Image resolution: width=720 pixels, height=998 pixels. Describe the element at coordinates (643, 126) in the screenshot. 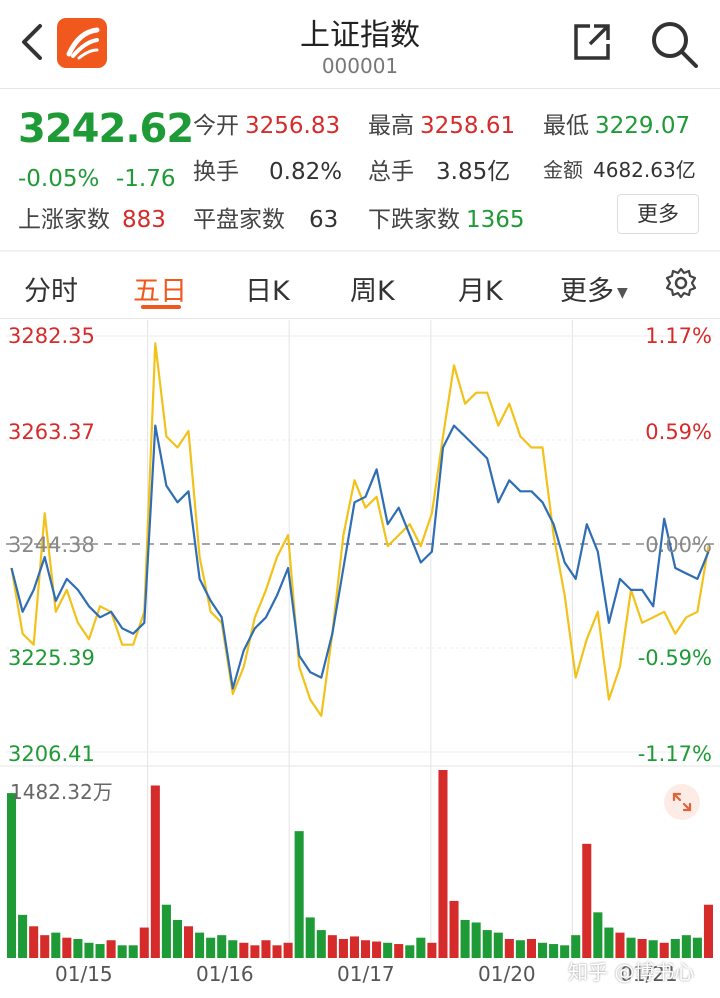

I see `low-value: 3229.07` at that location.